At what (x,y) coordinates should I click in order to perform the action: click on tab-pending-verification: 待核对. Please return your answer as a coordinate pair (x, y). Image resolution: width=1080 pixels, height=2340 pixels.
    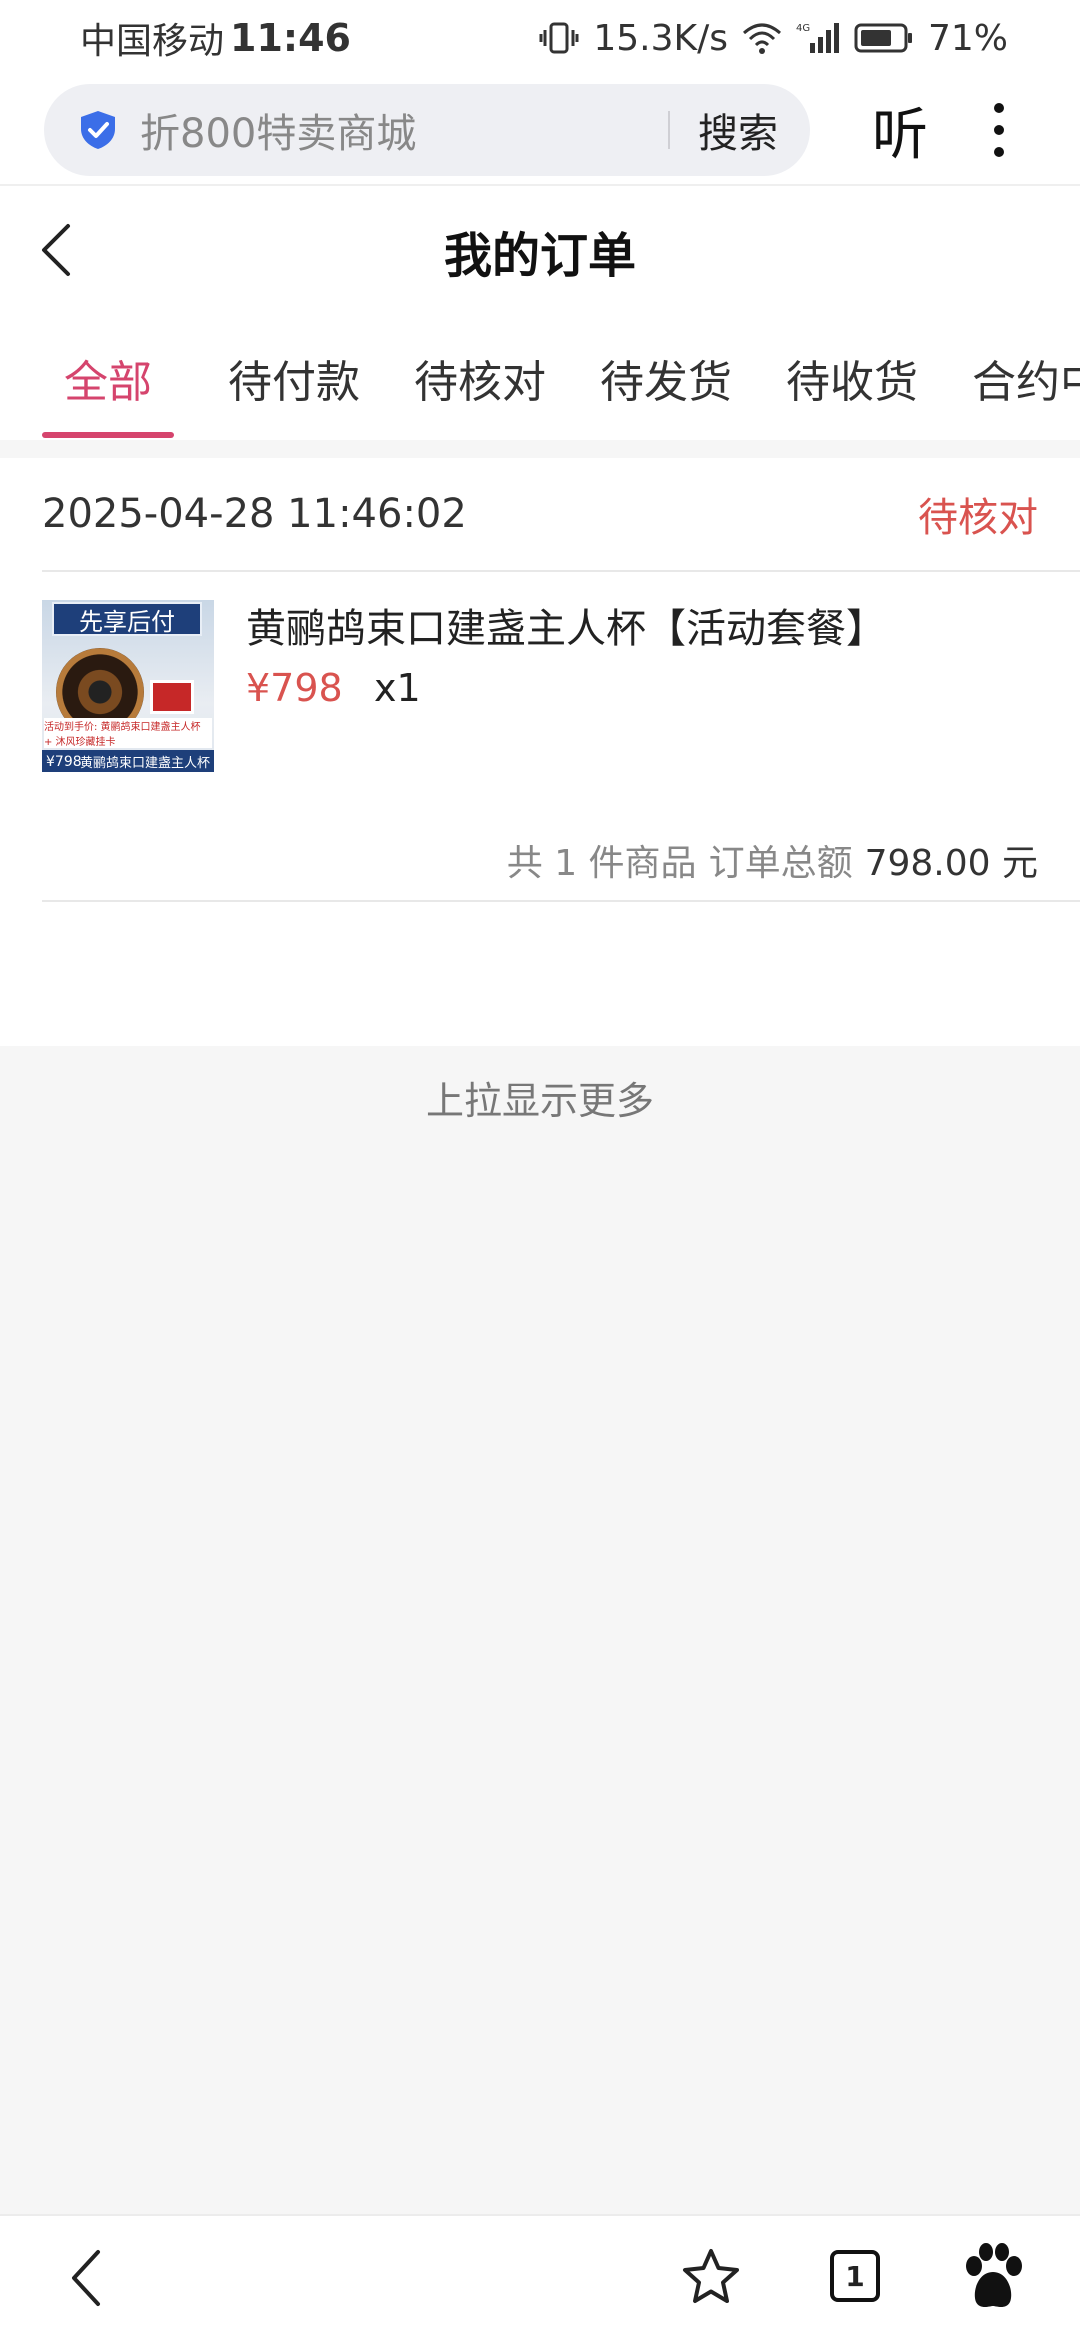
    Looking at the image, I should click on (480, 378).